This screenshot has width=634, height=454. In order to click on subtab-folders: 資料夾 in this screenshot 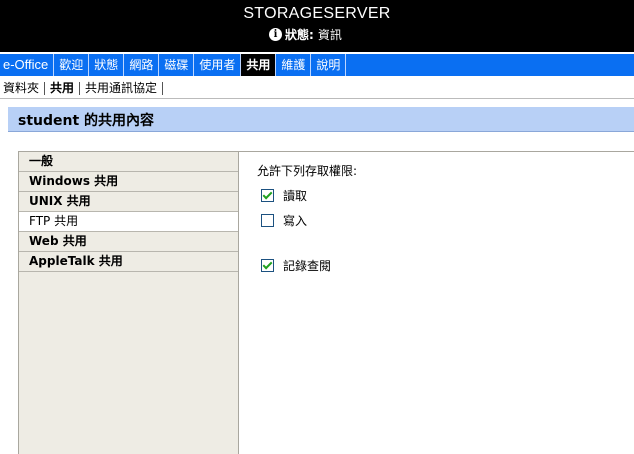, I will do `click(23, 88)`.